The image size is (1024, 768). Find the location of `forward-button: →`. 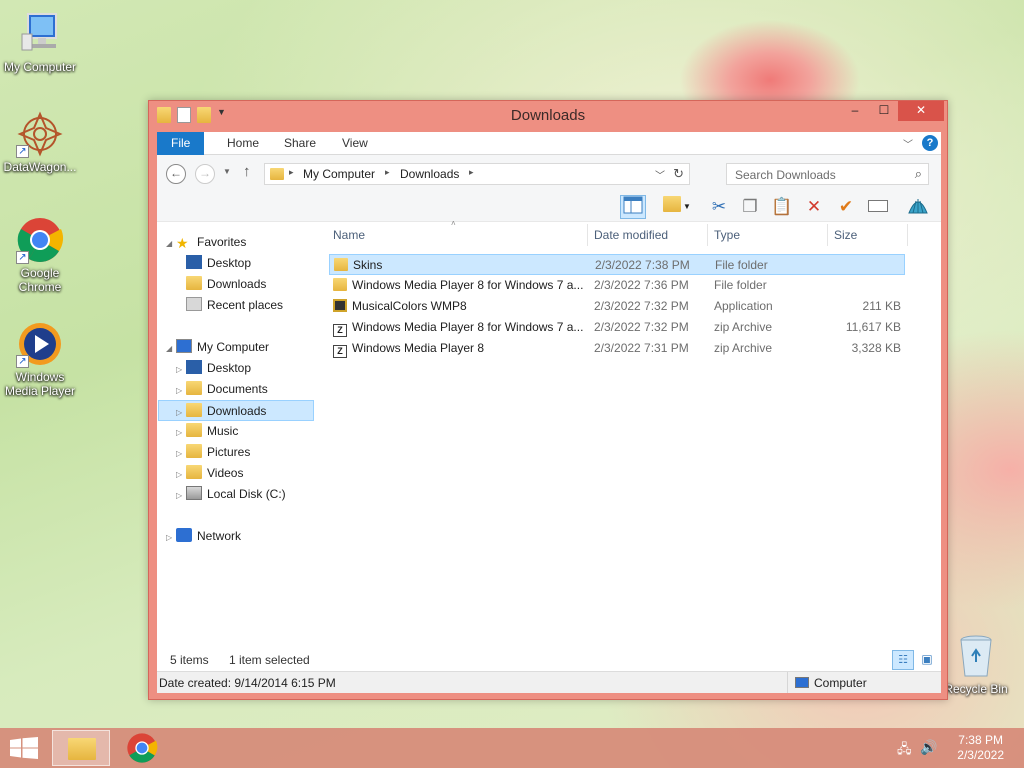

forward-button: → is located at coordinates (205, 174).